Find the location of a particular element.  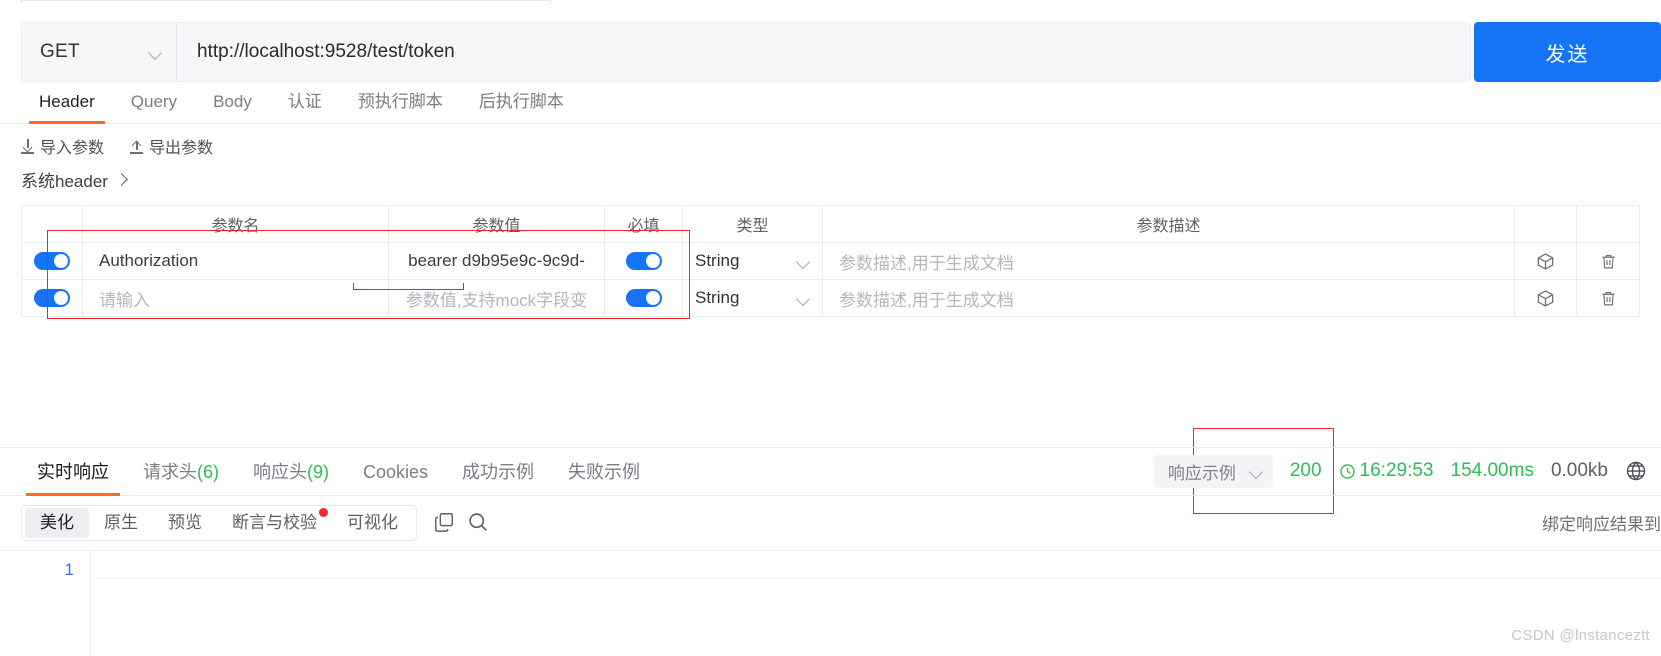

param-toolbar: 导入参数 导出参数 is located at coordinates (117, 146).